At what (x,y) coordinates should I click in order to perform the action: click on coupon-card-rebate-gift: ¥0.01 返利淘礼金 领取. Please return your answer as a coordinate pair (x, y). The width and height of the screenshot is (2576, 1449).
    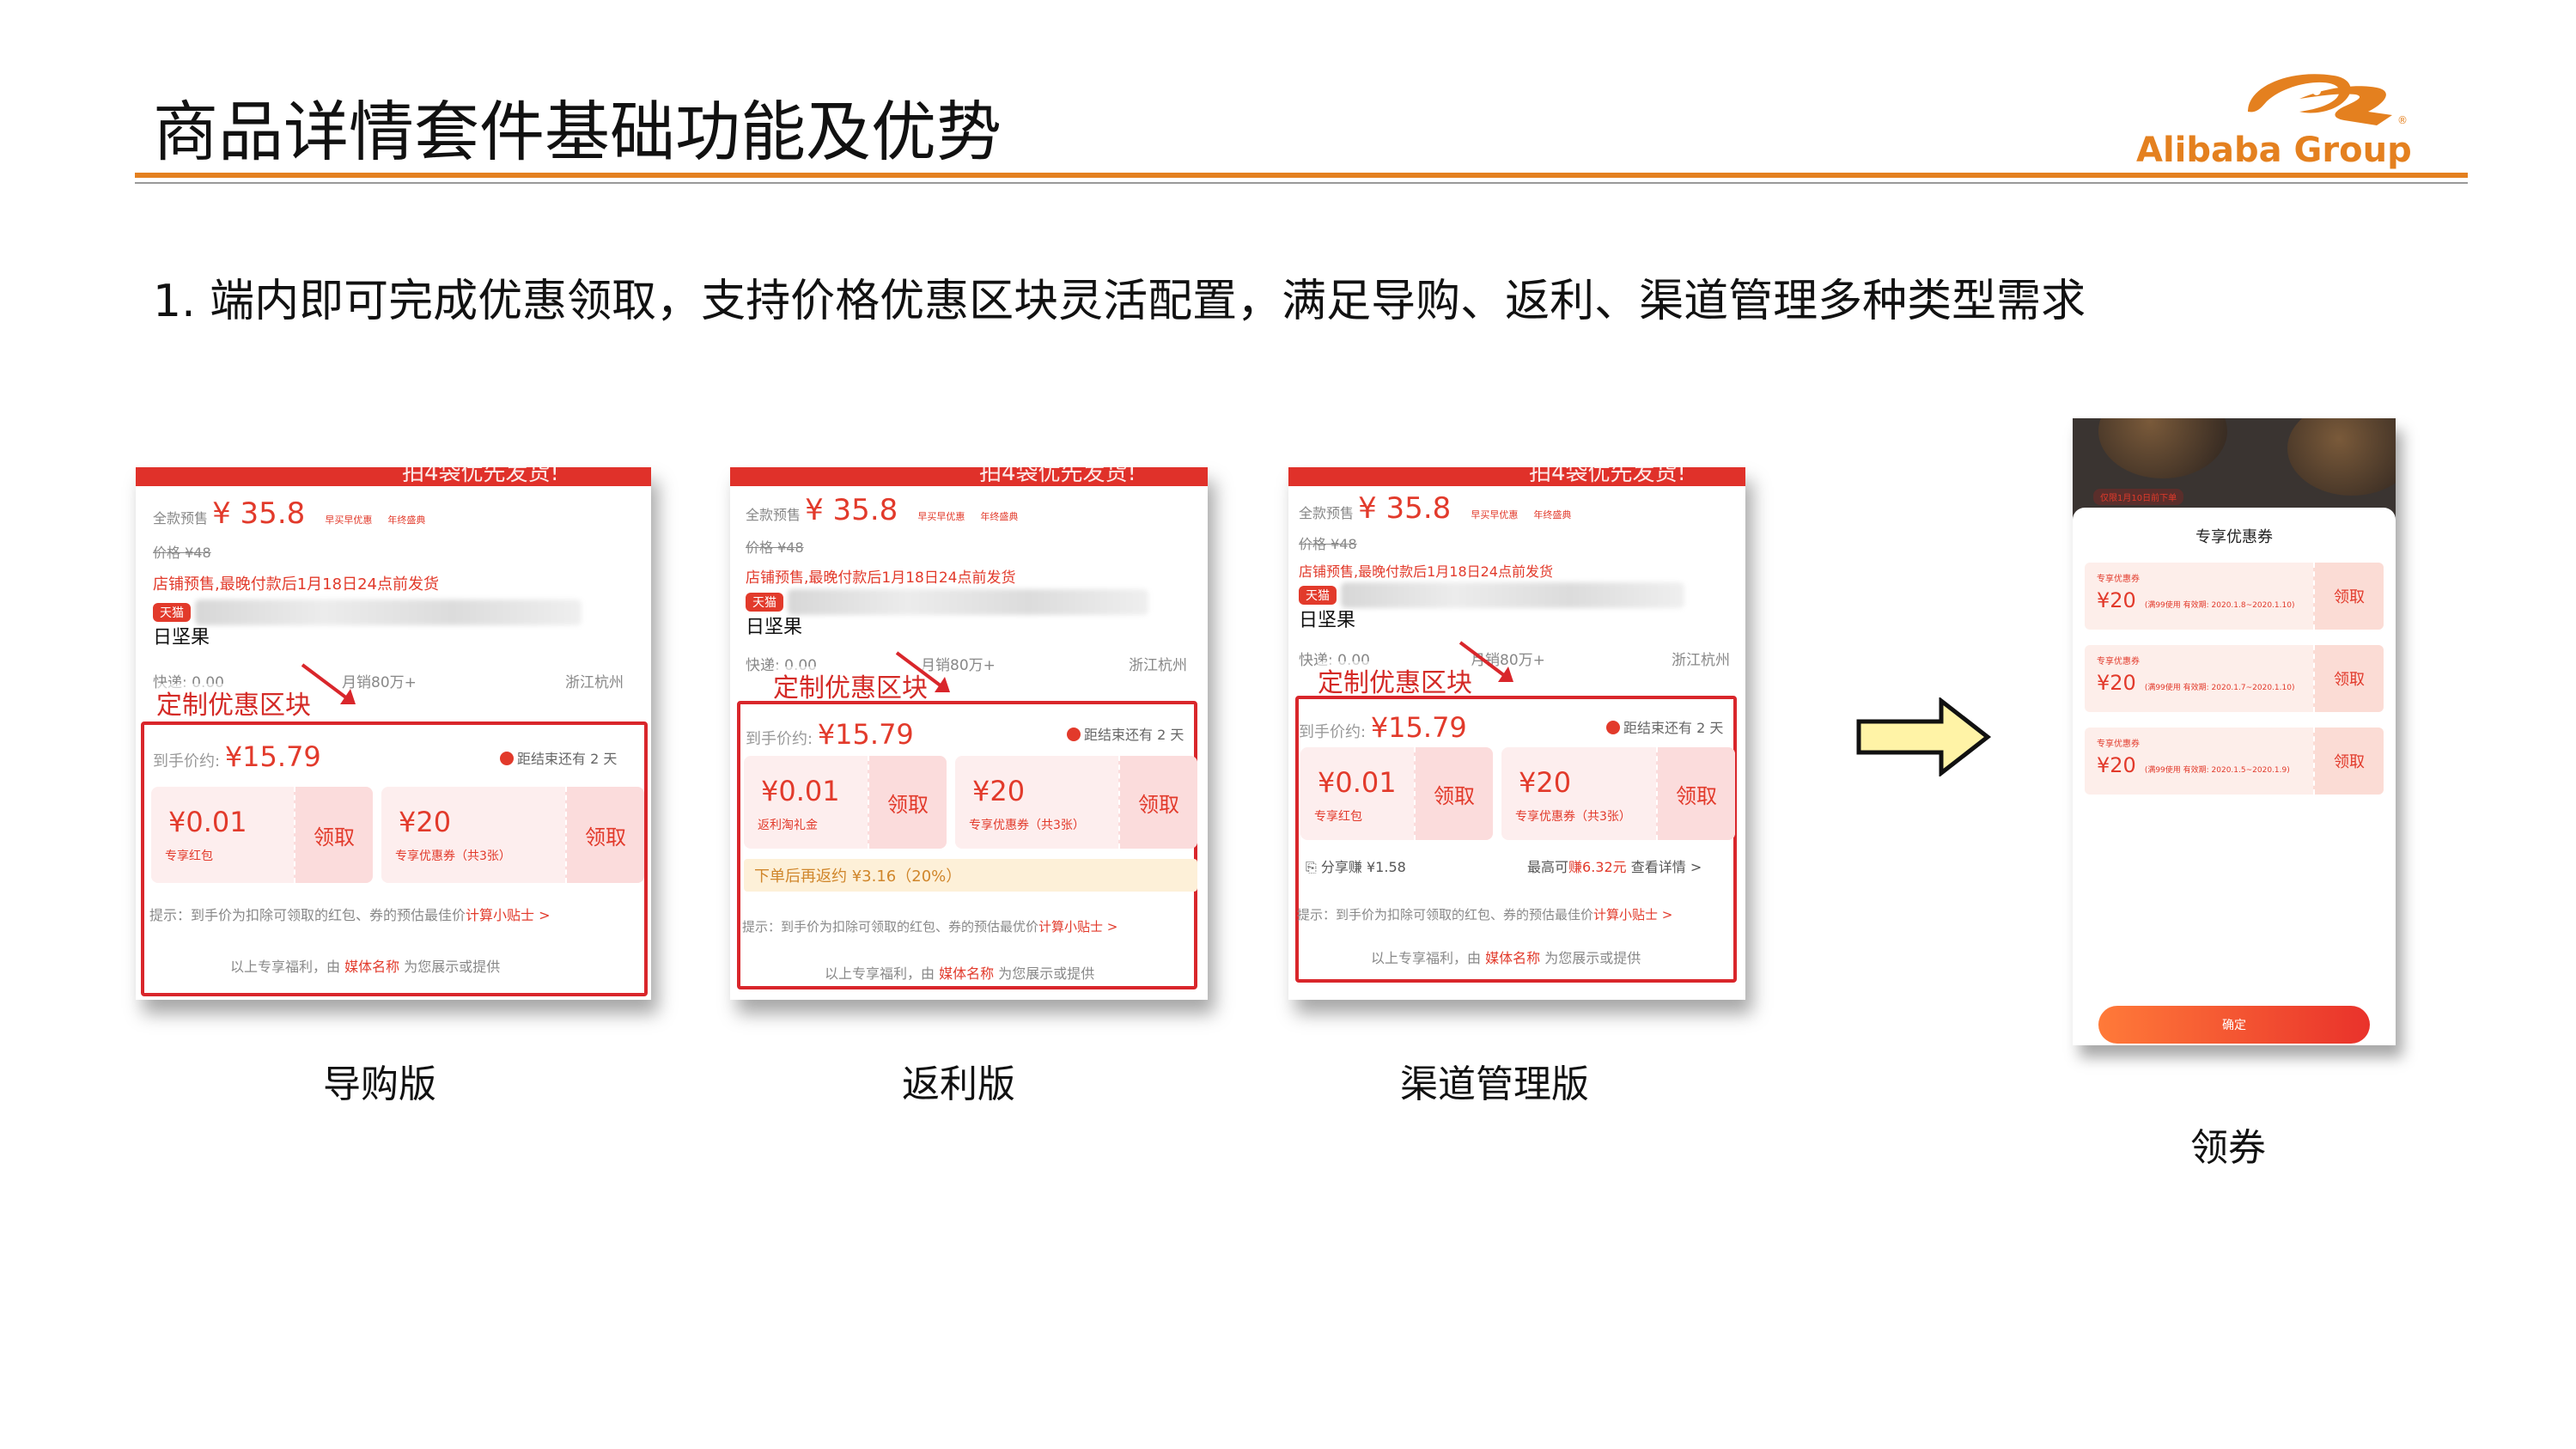
    Looking at the image, I should click on (845, 802).